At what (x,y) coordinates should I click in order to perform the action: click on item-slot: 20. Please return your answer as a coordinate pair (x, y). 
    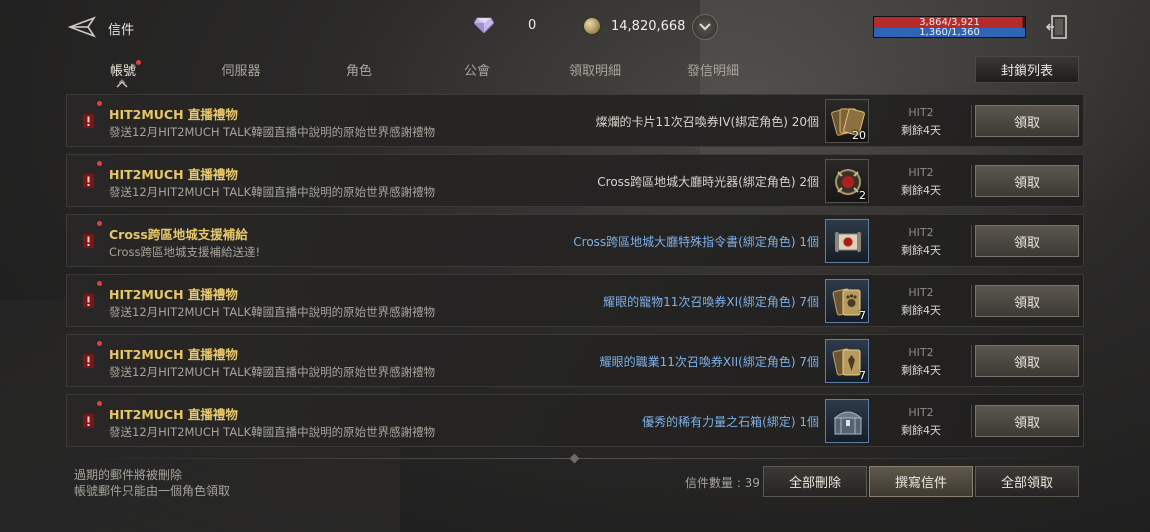
    Looking at the image, I should click on (847, 121).